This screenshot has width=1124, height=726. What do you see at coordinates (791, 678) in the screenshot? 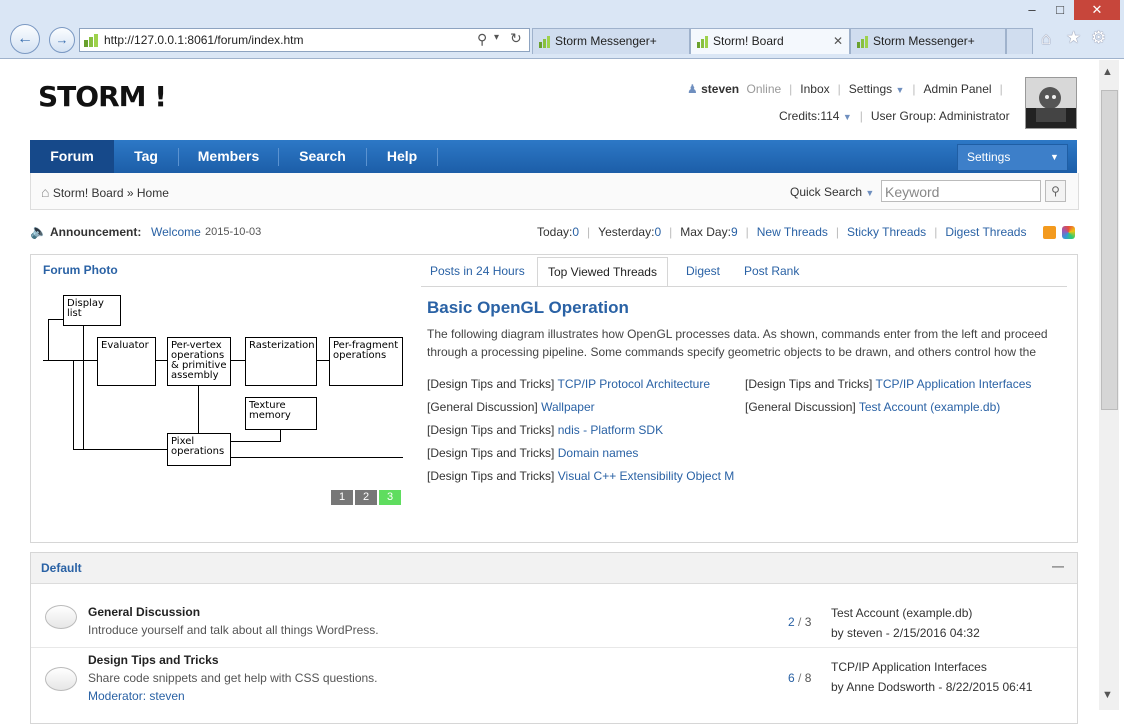
I see `thread-count: 6` at bounding box center [791, 678].